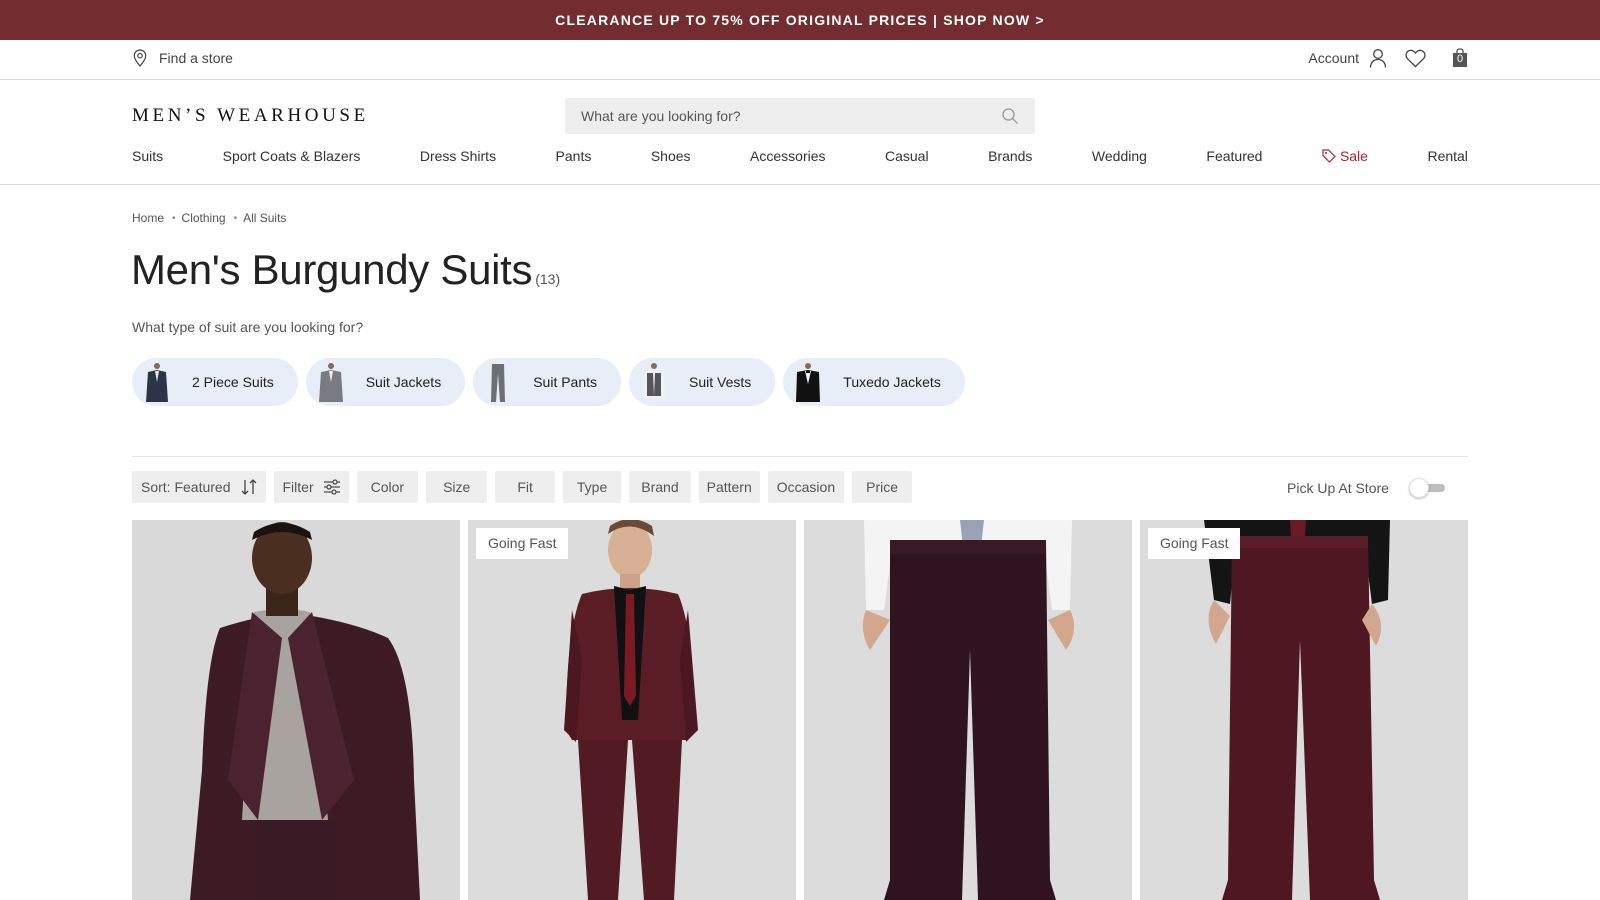 The width and height of the screenshot is (1600, 900). I want to click on find-store-label: Find a store, so click(196, 58).